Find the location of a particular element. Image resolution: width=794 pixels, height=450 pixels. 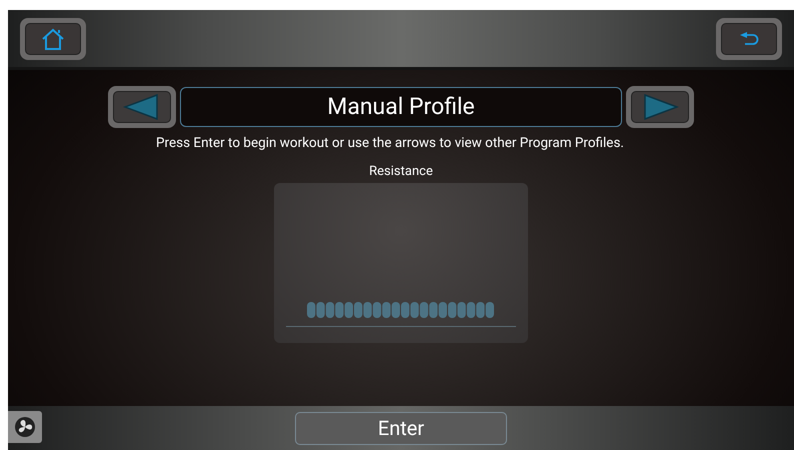

chart-label: Resistance is located at coordinates (401, 172).